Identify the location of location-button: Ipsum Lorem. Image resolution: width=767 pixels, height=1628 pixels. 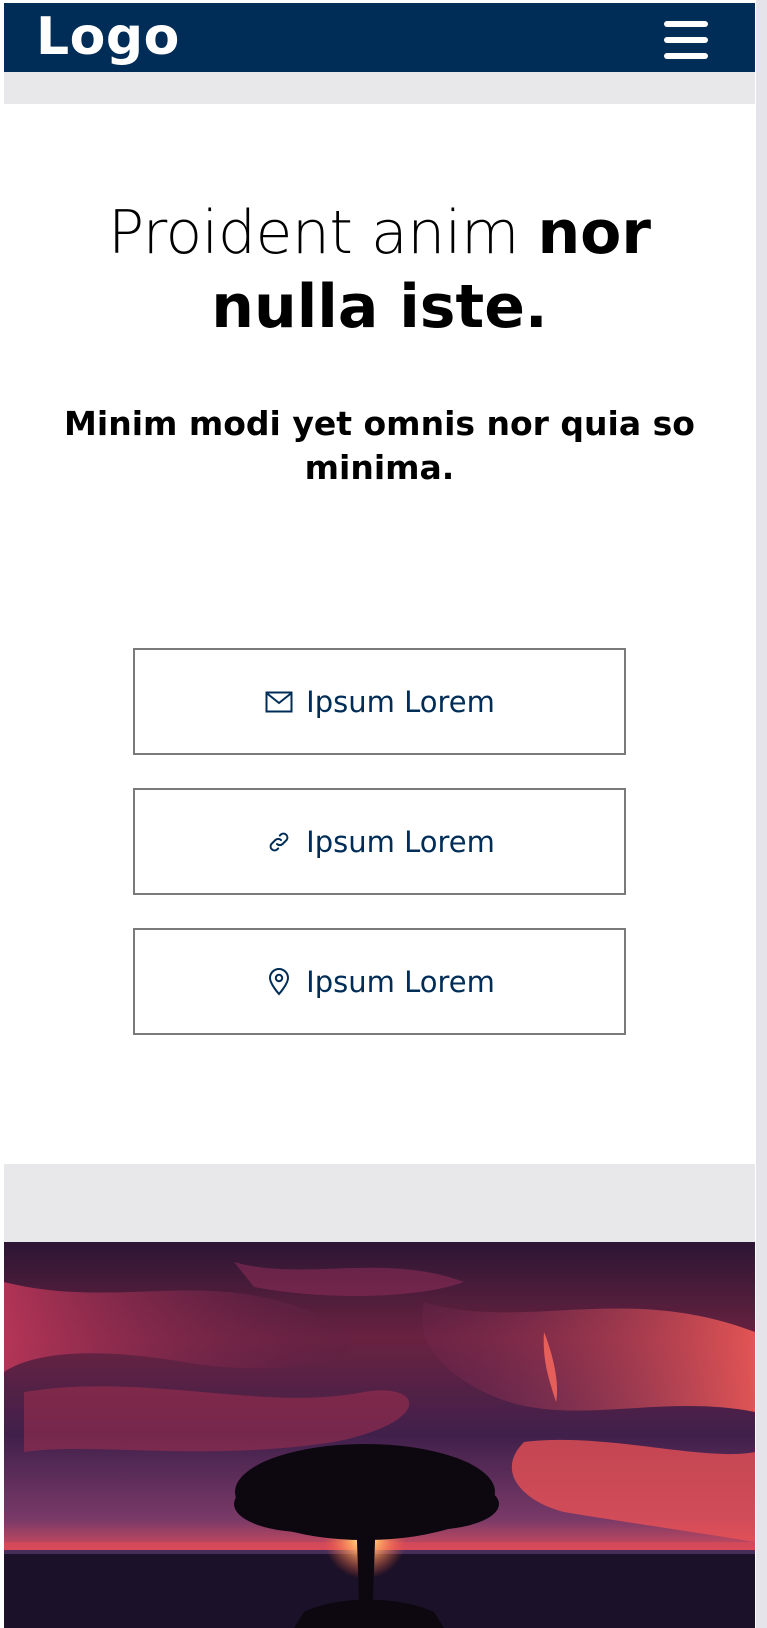
(379, 981).